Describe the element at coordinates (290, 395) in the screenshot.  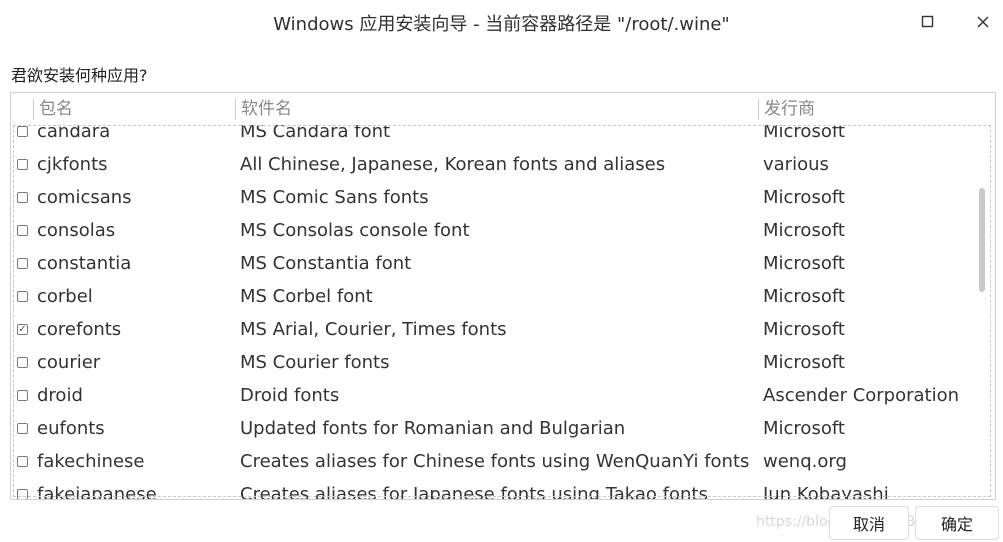
I see `cell-software-name: Droid fonts` at that location.